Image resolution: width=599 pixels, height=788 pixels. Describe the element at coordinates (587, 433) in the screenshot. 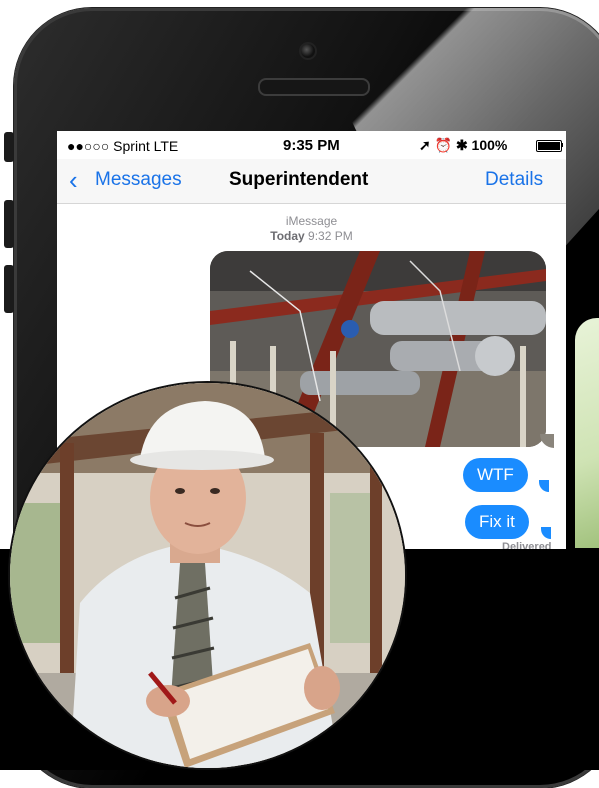

I see `second-phone-screen` at that location.